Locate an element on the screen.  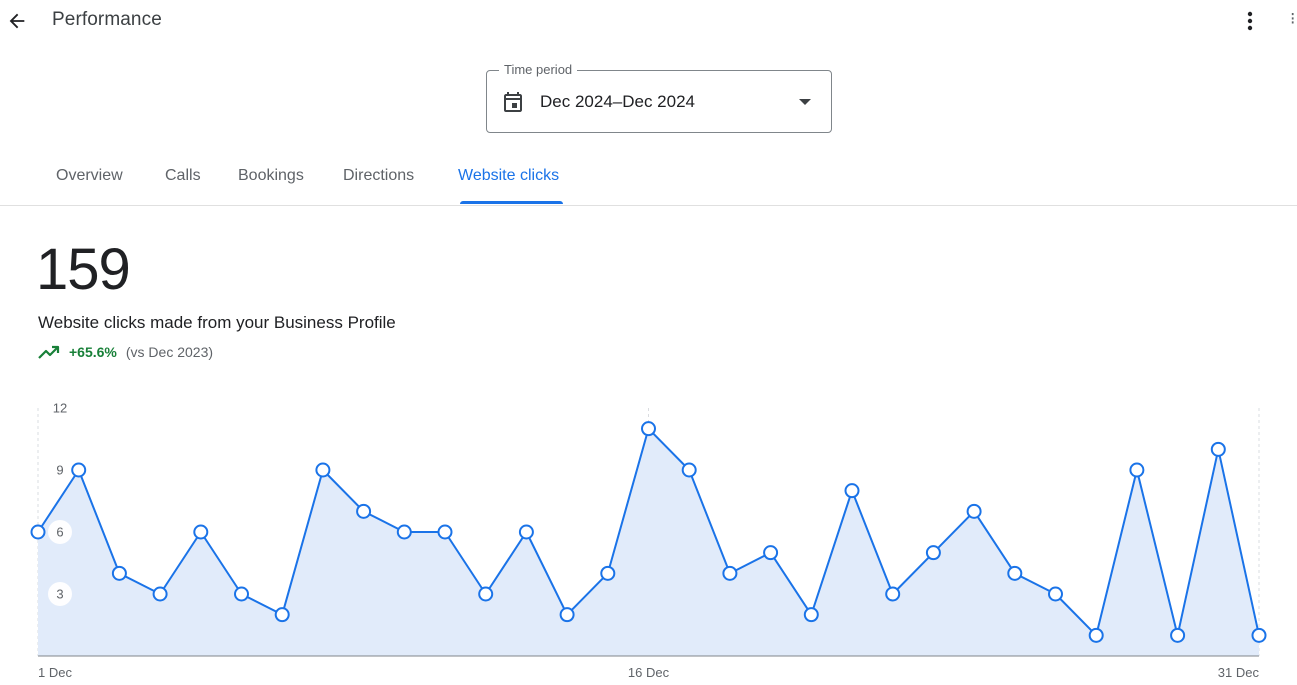
time-period-select: Time period Dec 2024–Dec 2024 is located at coordinates (659, 97).